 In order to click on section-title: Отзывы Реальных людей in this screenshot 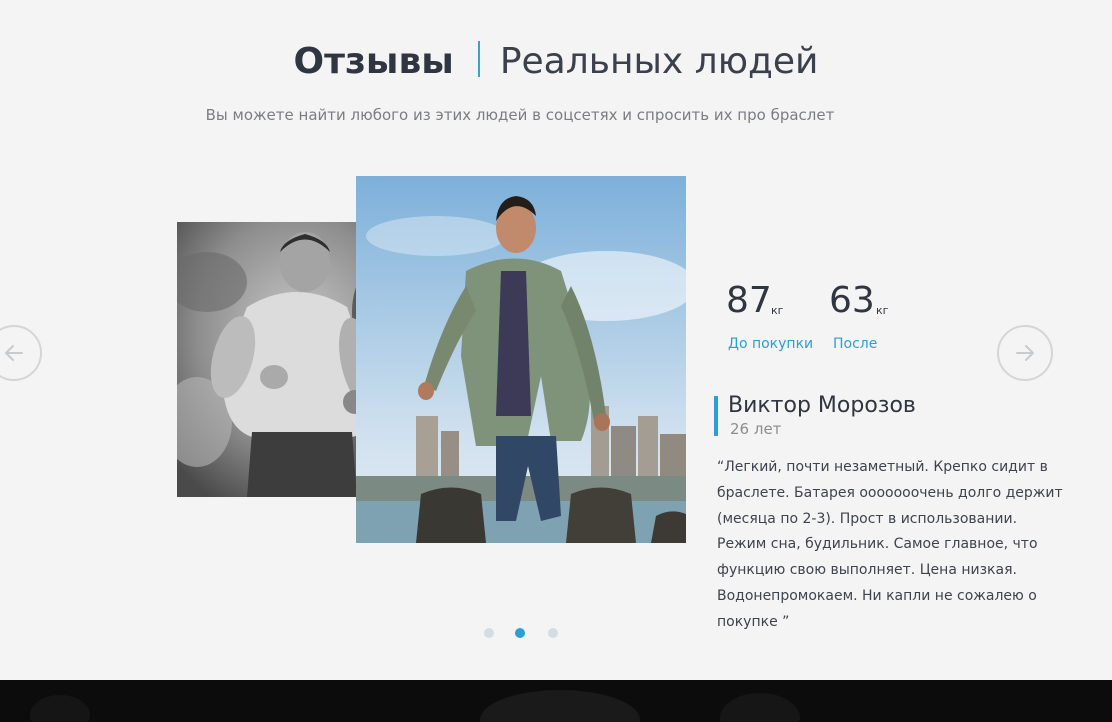, I will do `click(556, 62)`.